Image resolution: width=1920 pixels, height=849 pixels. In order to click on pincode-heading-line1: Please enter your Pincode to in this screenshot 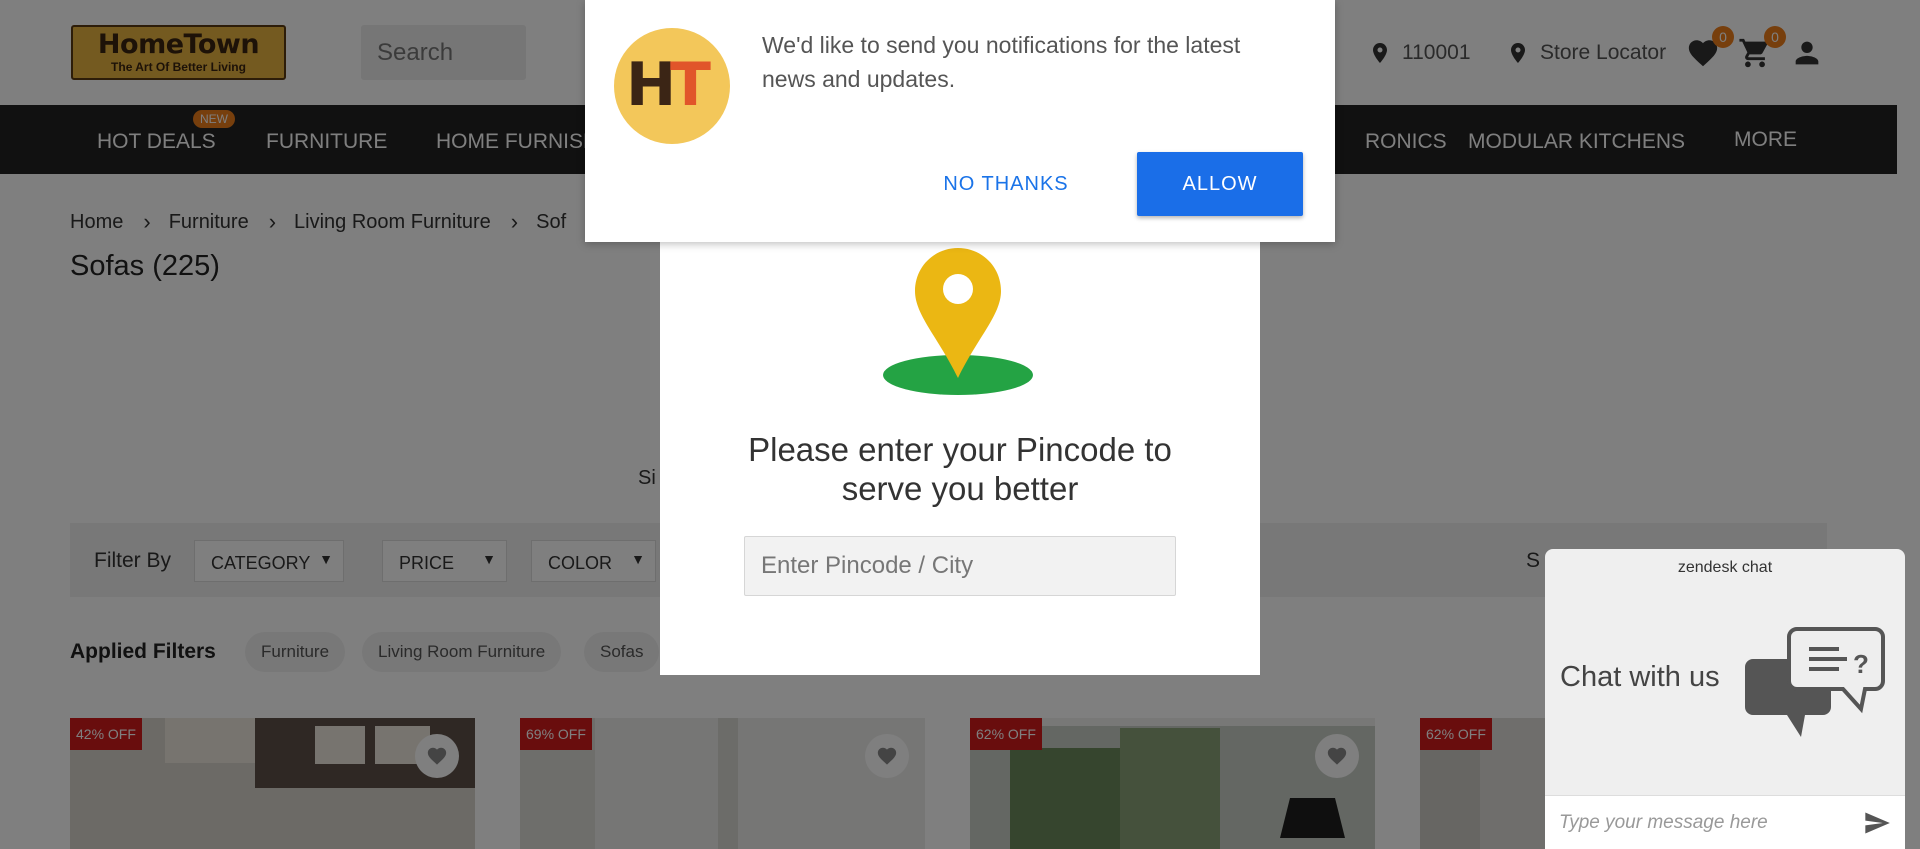, I will do `click(960, 449)`.